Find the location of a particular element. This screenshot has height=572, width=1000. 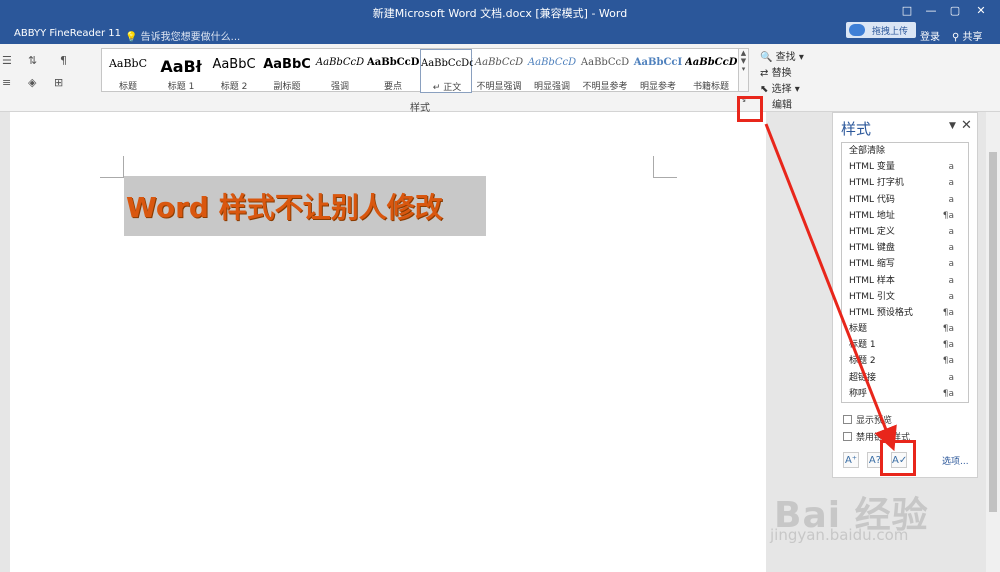

gallery-scroll: ▲ ▼ ▾ is located at coordinates (744, 70).